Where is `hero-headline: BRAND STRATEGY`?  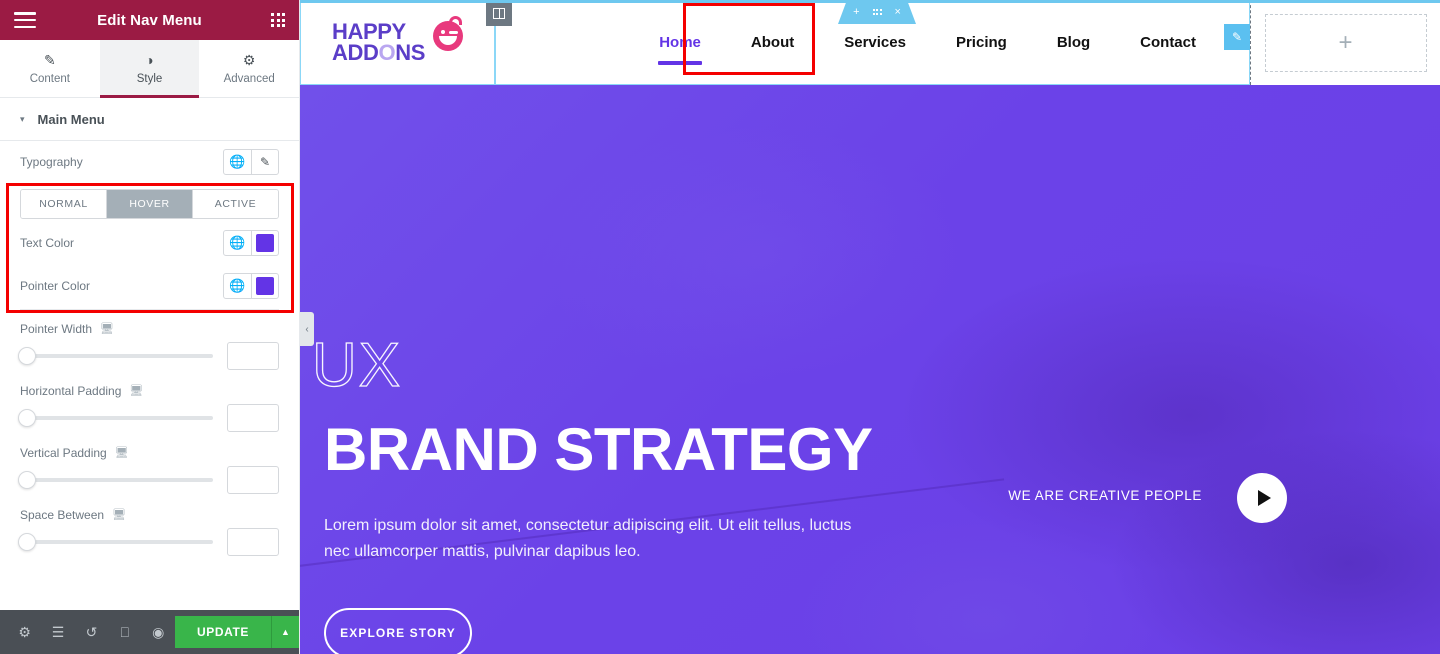 hero-headline: BRAND STRATEGY is located at coordinates (598, 449).